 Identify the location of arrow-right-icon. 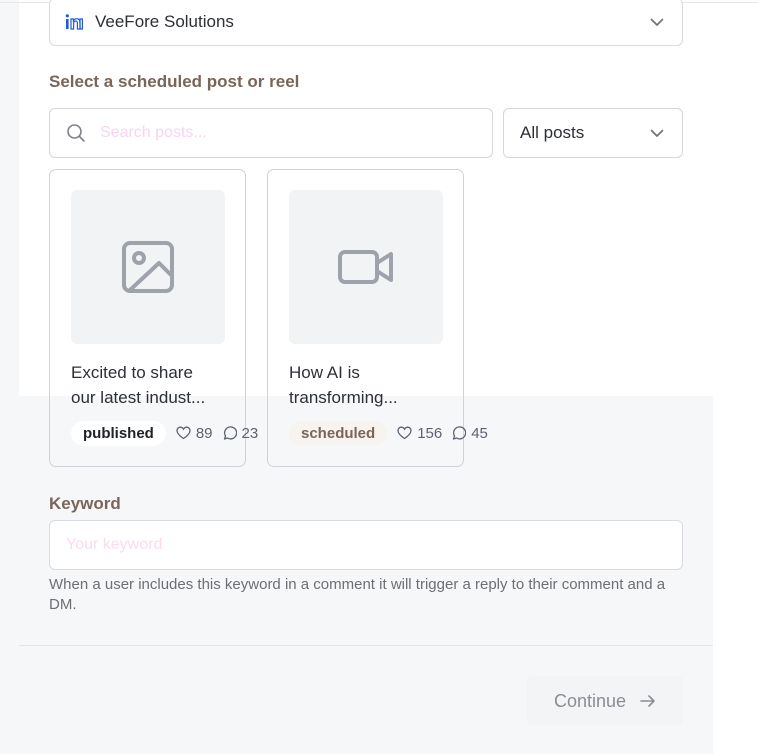
(647, 701).